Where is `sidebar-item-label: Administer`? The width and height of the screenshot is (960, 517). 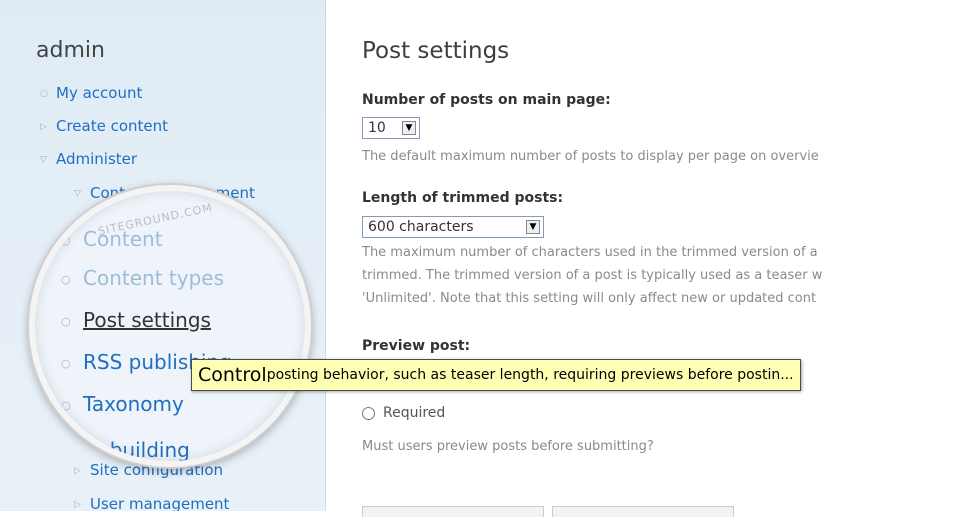
sidebar-item-label: Administer is located at coordinates (96, 159).